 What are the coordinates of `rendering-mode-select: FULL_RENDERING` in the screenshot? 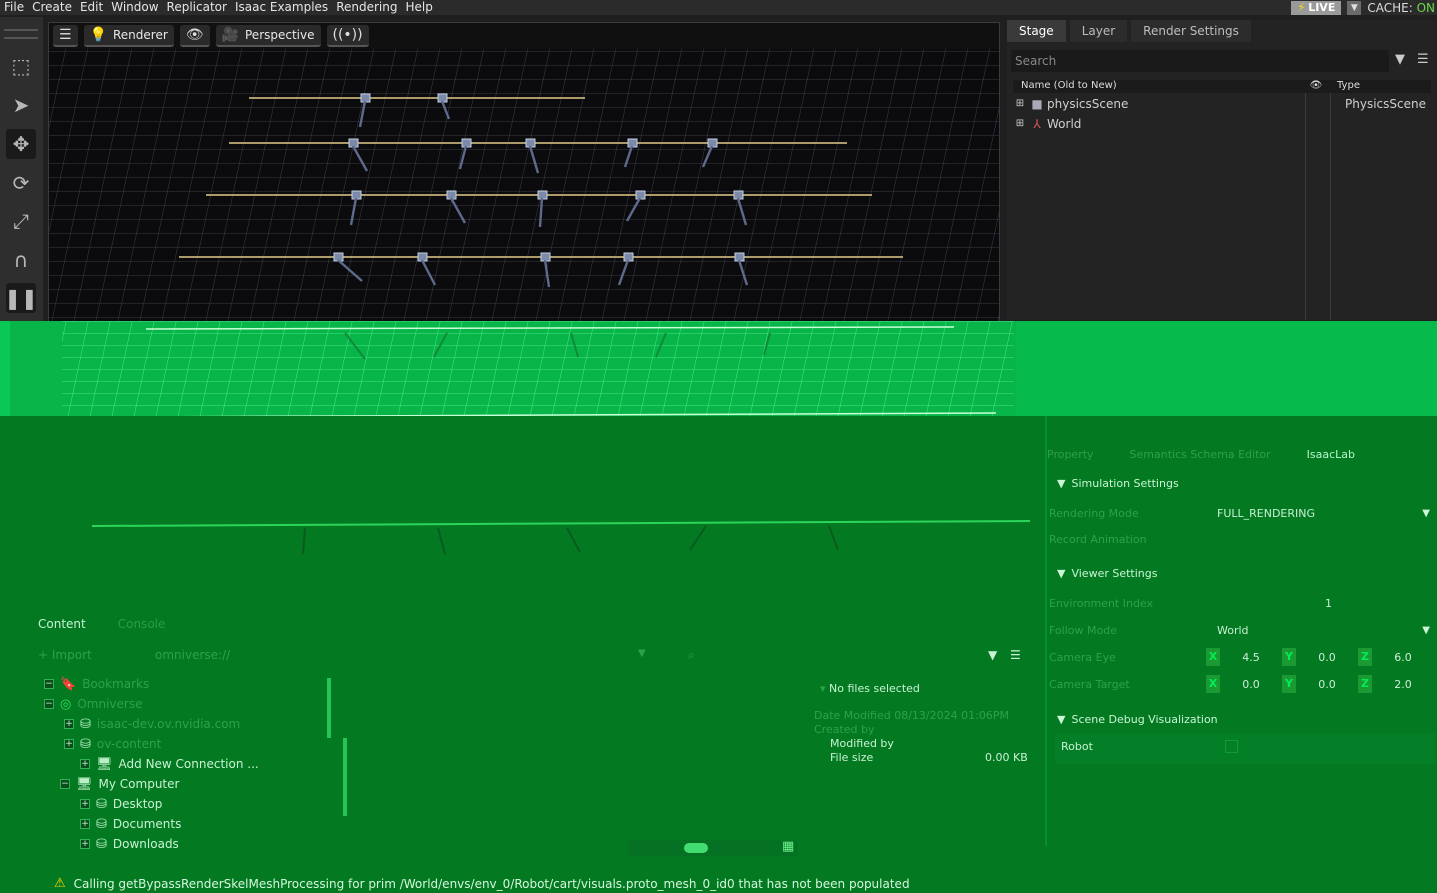 It's located at (1266, 513).